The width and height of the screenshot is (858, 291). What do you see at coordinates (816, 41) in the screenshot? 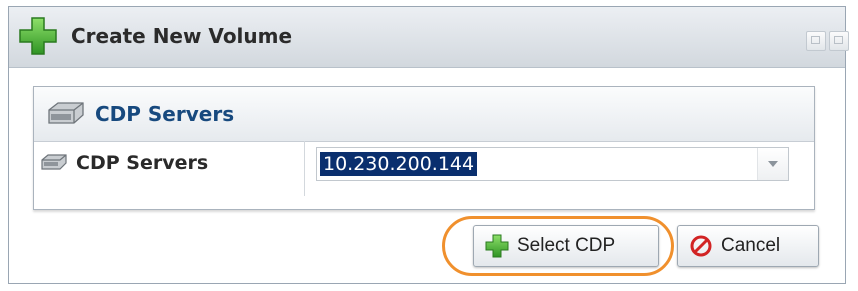
I see `restore-button` at bounding box center [816, 41].